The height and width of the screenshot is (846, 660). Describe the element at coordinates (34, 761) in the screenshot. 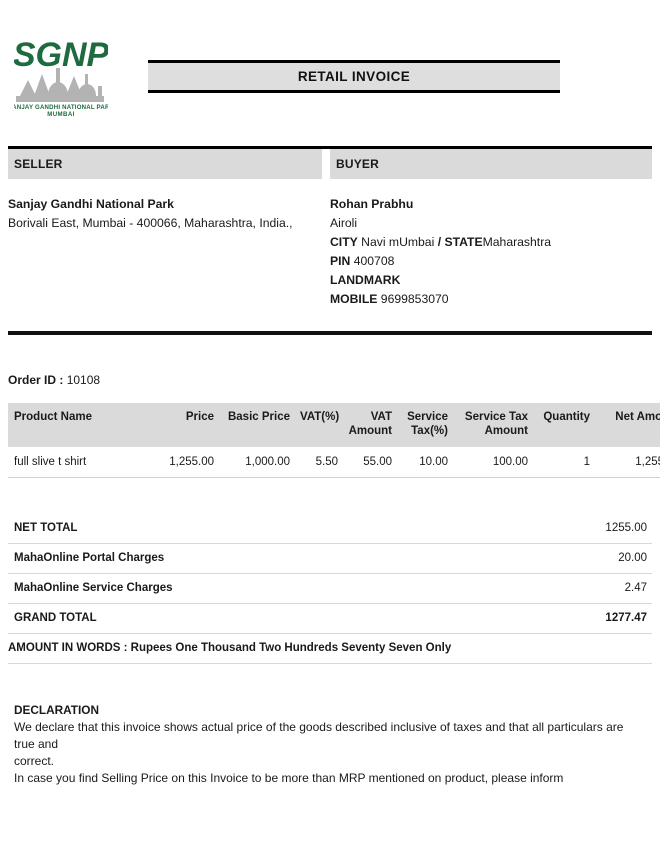

I see `declaration-line-2: correct.` at that location.